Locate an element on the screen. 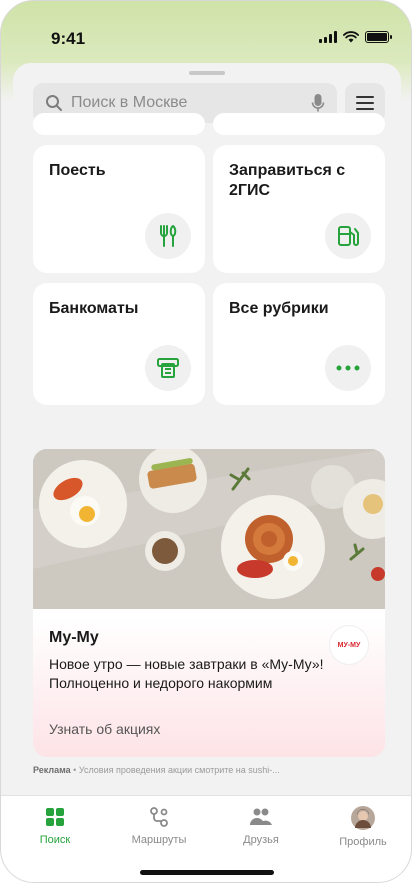 Image resolution: width=412 pixels, height=883 pixels. fork-knife-icon is located at coordinates (168, 236).